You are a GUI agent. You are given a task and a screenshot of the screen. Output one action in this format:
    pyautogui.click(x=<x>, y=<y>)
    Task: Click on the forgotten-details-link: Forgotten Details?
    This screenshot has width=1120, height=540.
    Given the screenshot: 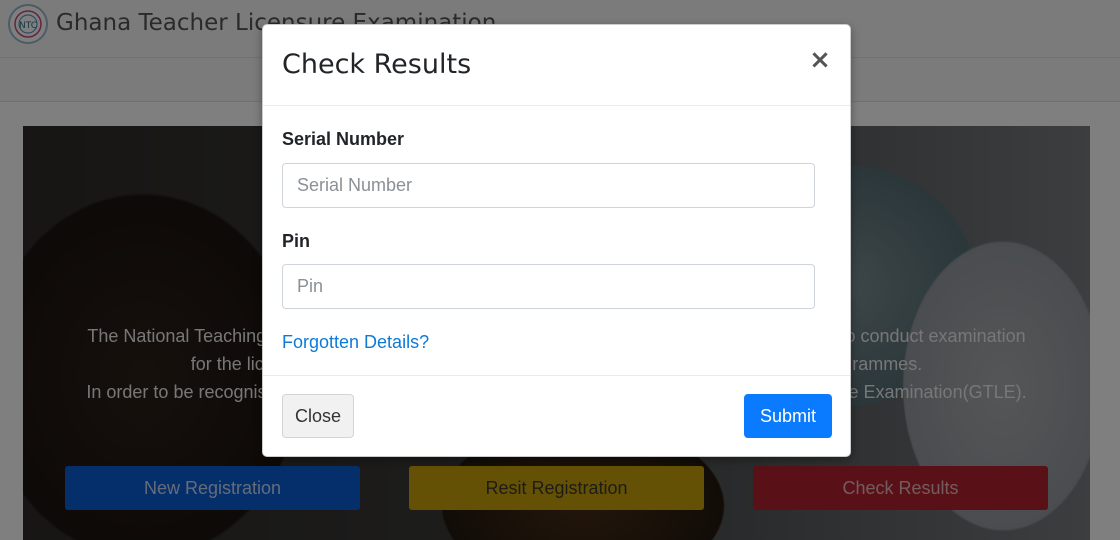 What is the action you would take?
    pyautogui.click(x=355, y=342)
    